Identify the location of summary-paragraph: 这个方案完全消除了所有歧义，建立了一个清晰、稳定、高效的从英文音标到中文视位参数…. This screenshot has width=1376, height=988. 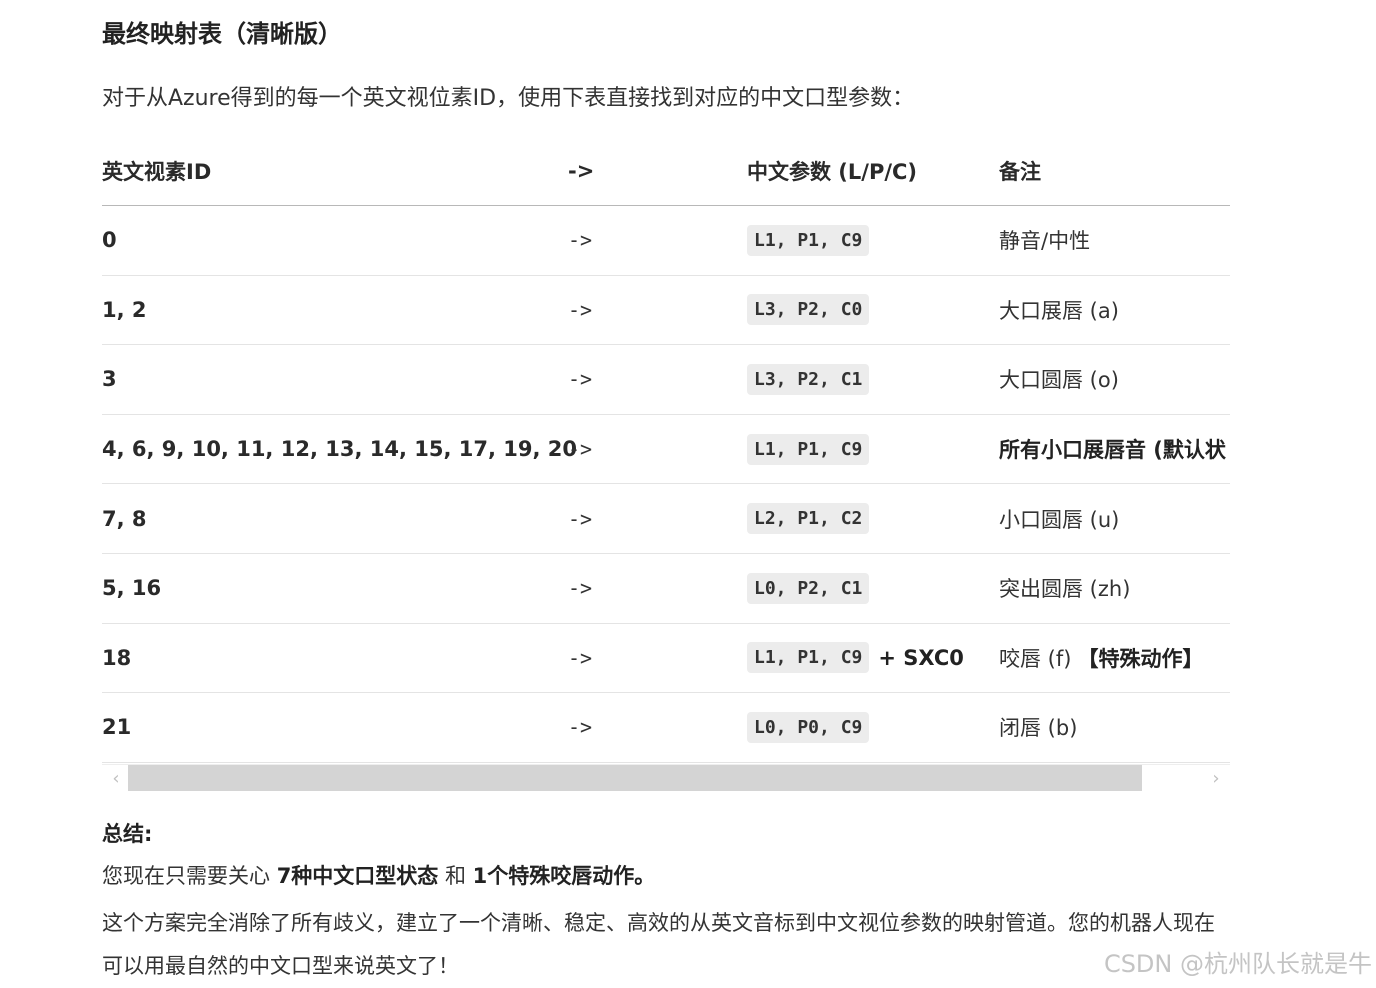
(658, 944).